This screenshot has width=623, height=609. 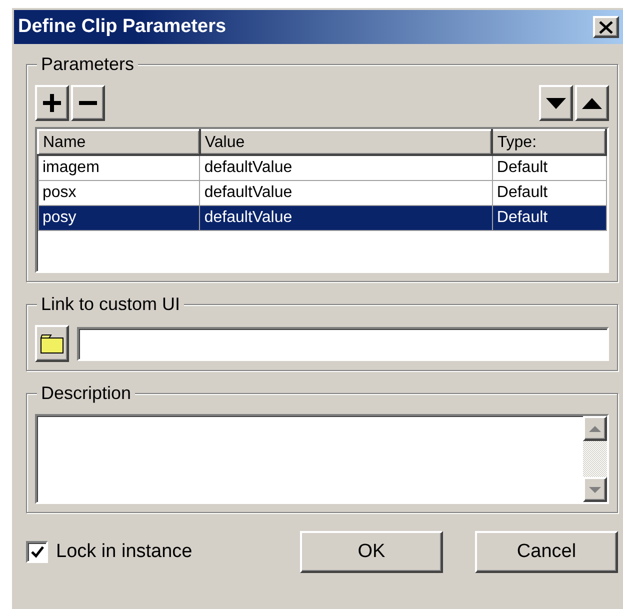 I want to click on folder-icon, so click(x=52, y=344).